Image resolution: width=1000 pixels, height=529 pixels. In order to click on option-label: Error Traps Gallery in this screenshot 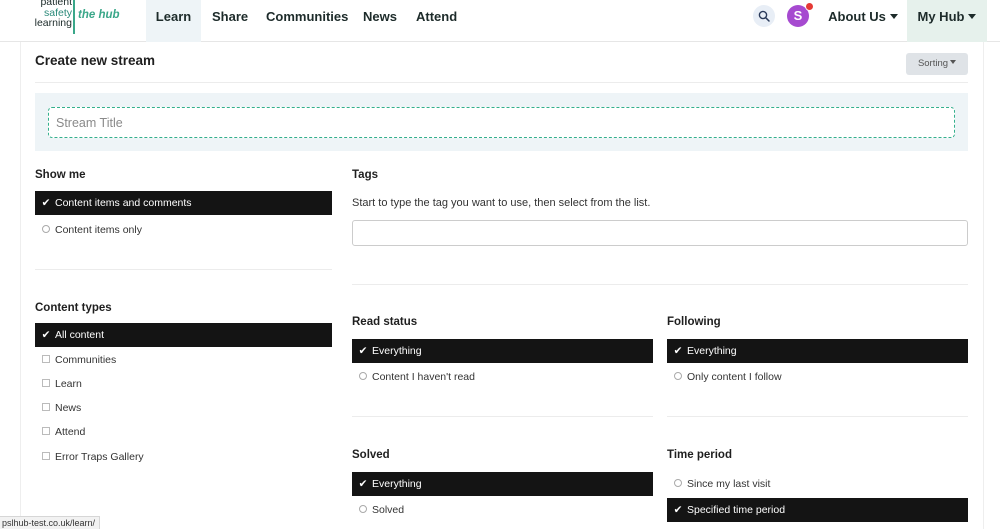, I will do `click(99, 457)`.